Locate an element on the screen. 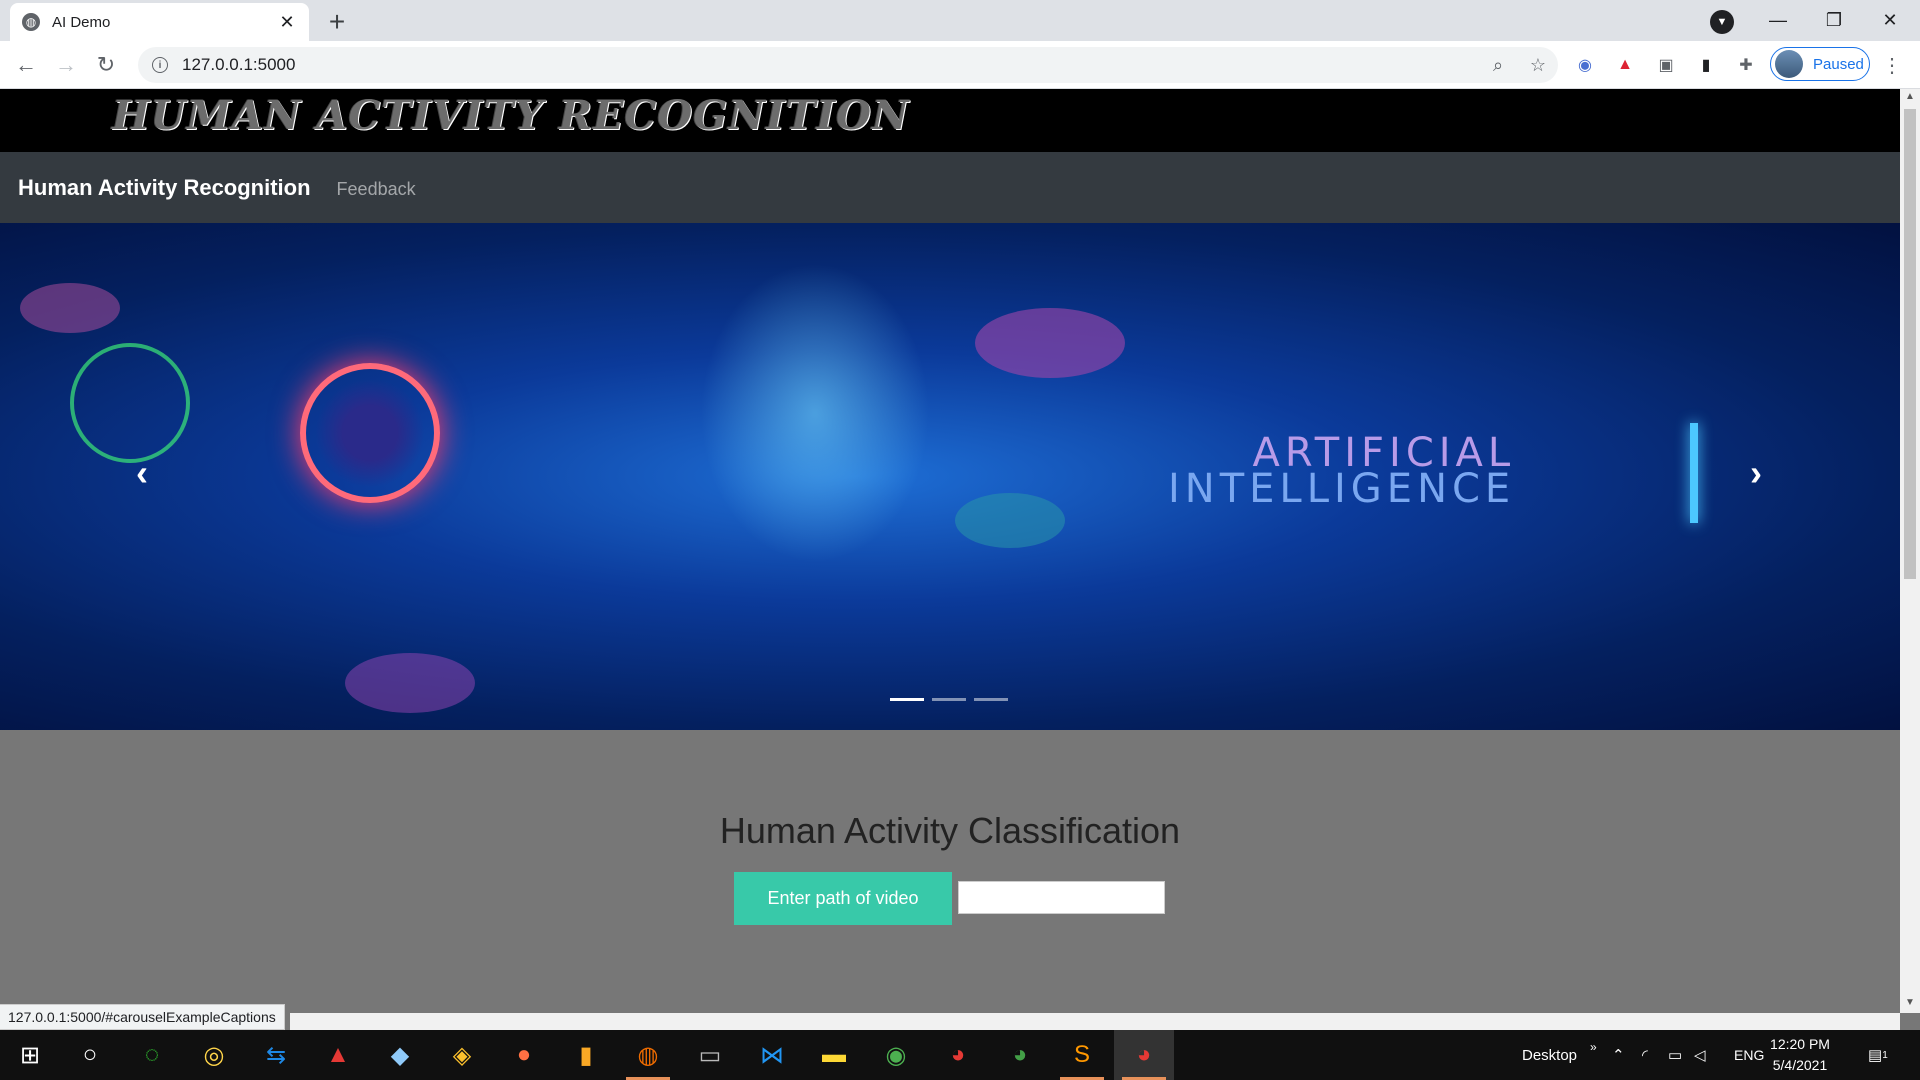  url-text: 127.0.0.1:5000 is located at coordinates (830, 65).